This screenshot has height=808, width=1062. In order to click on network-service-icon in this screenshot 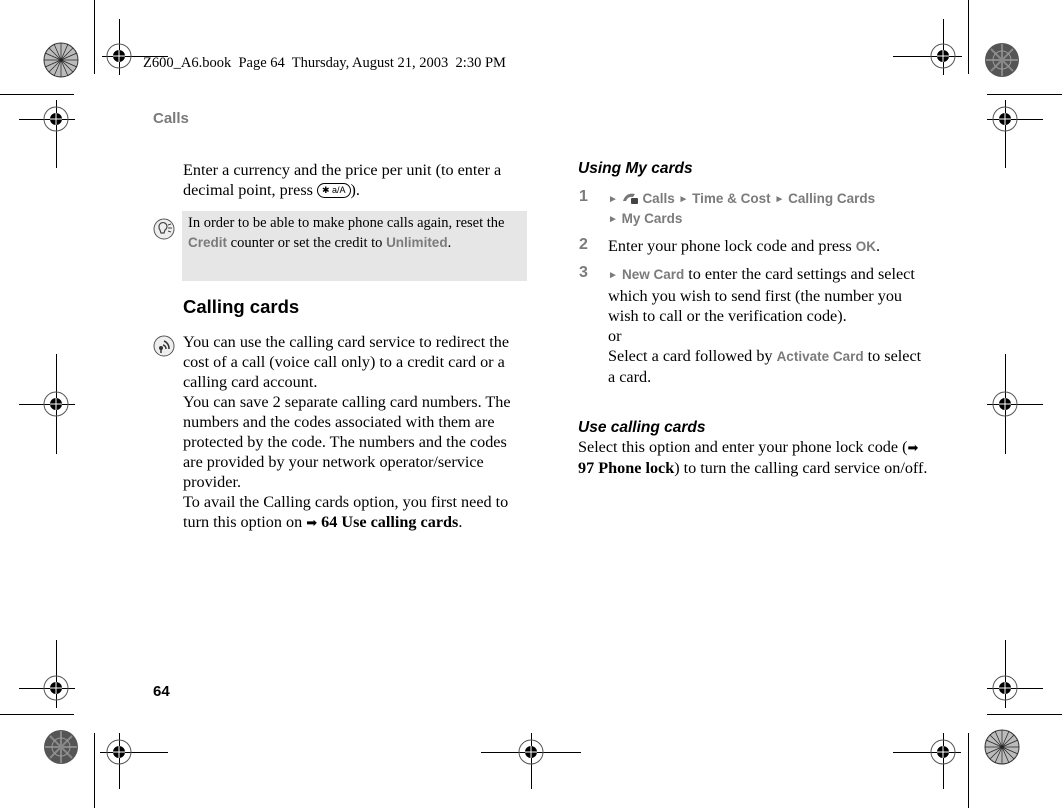, I will do `click(164, 346)`.